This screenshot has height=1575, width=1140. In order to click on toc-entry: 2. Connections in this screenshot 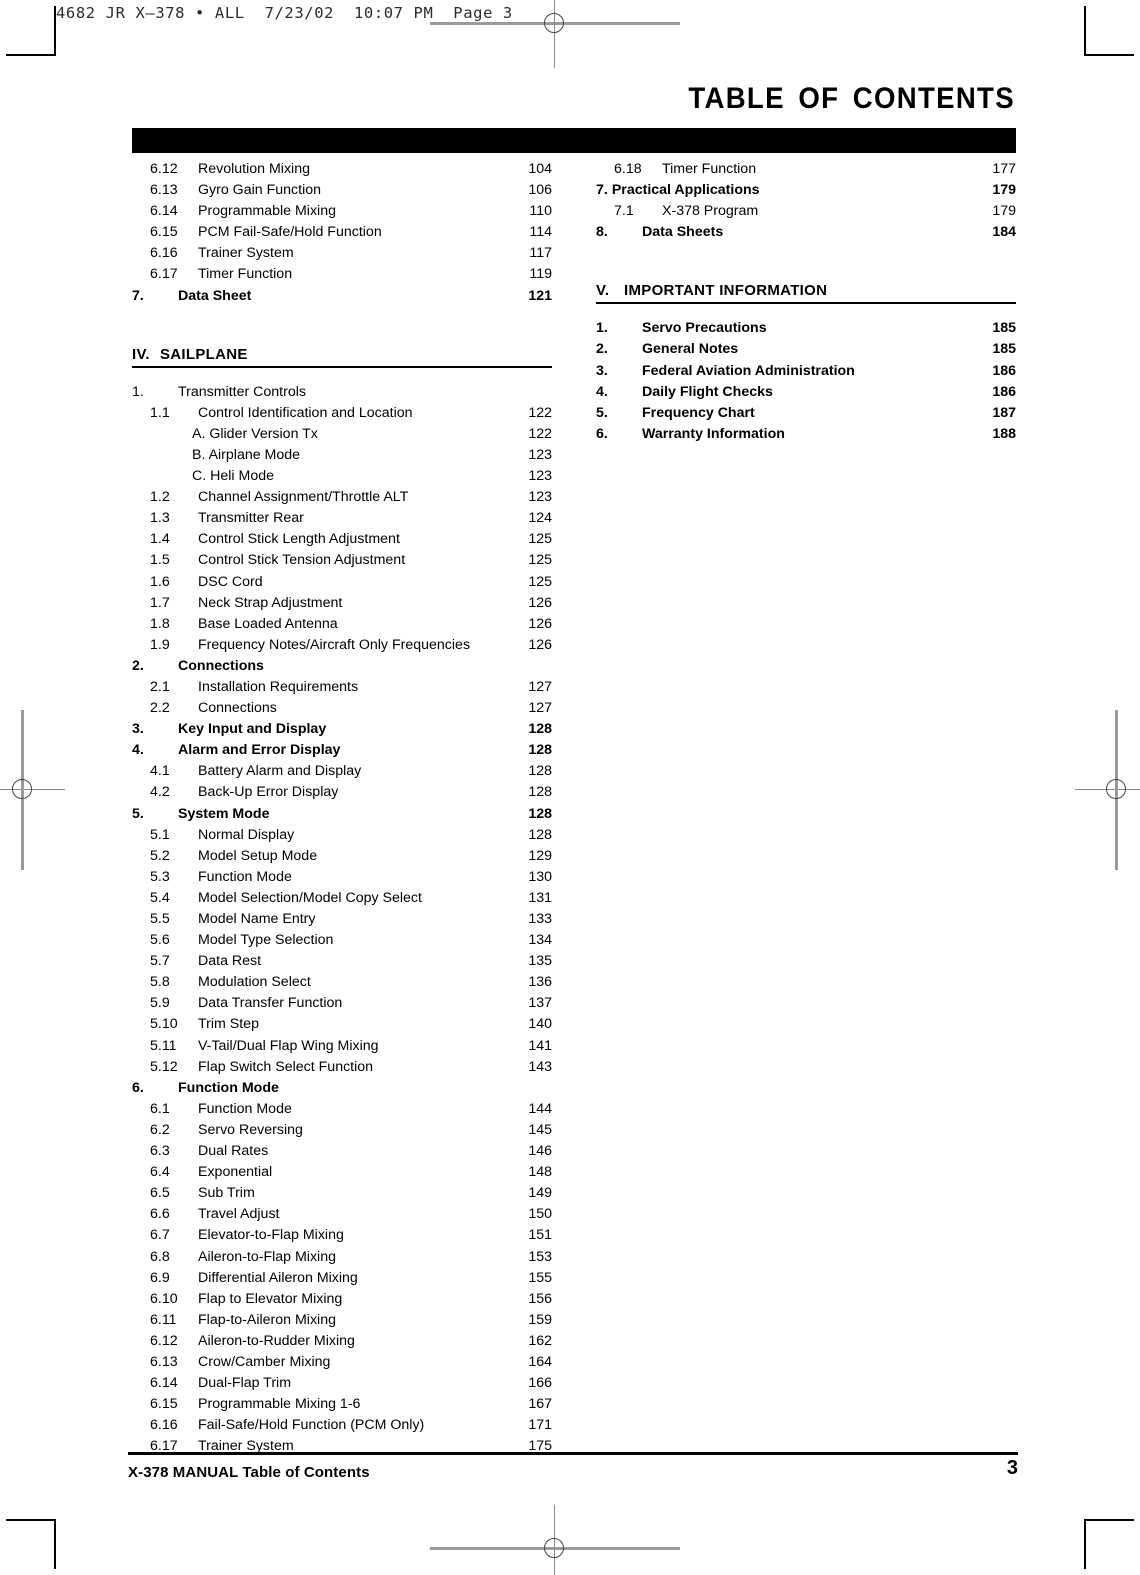, I will do `click(342, 668)`.